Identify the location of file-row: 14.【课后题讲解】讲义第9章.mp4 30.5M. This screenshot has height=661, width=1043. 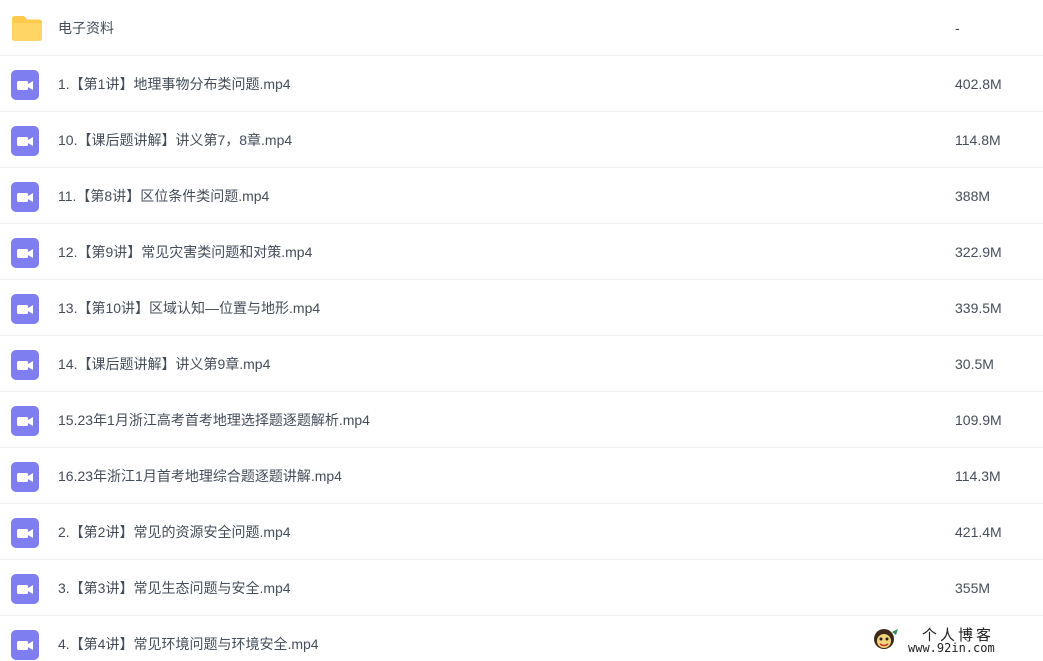
(521, 364).